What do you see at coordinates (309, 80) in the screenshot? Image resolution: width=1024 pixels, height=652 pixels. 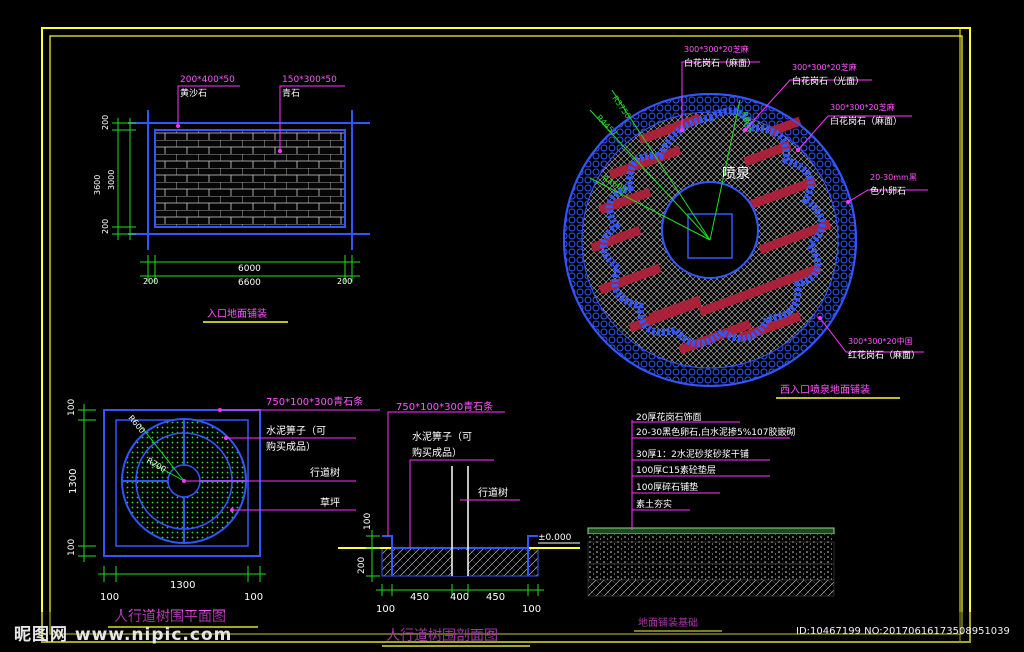 I see `plan-dim-top-2: 150*300*50` at bounding box center [309, 80].